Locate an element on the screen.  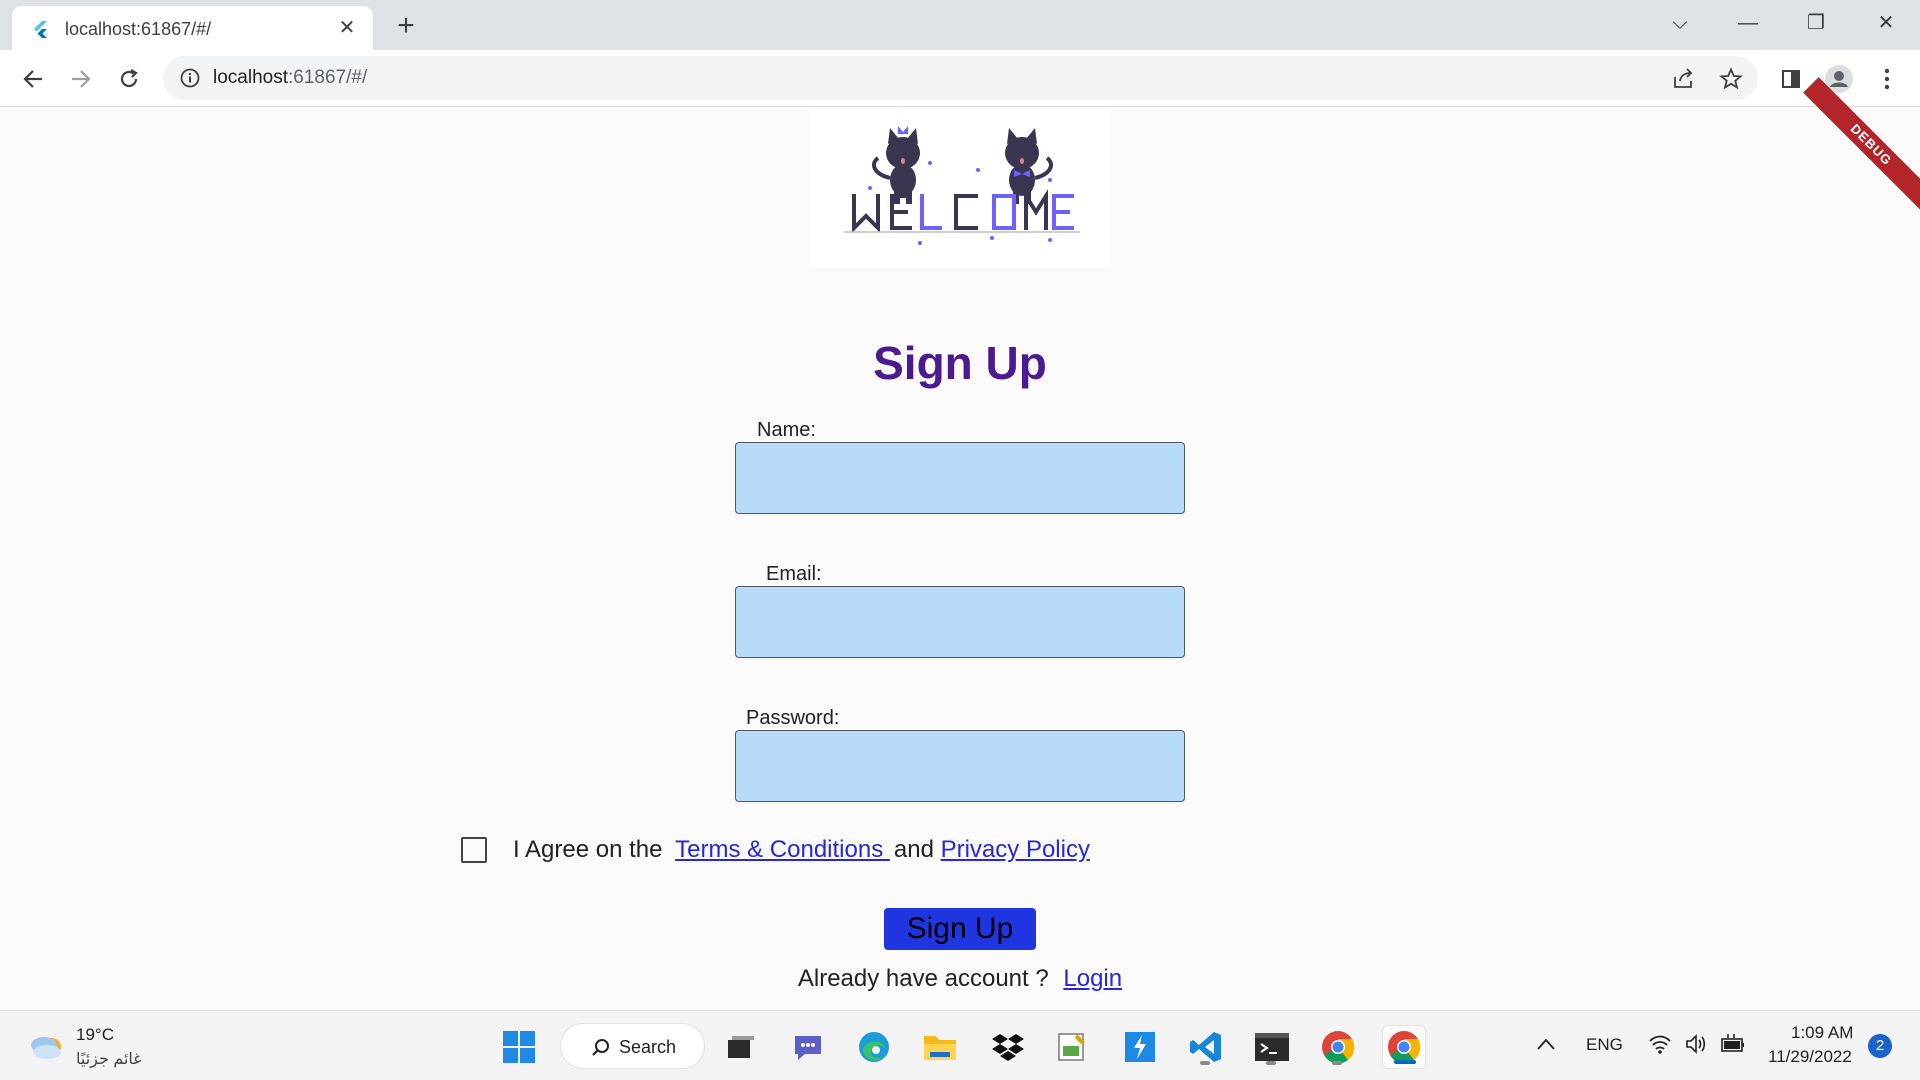
agree-checkbox is located at coordinates (474, 850).